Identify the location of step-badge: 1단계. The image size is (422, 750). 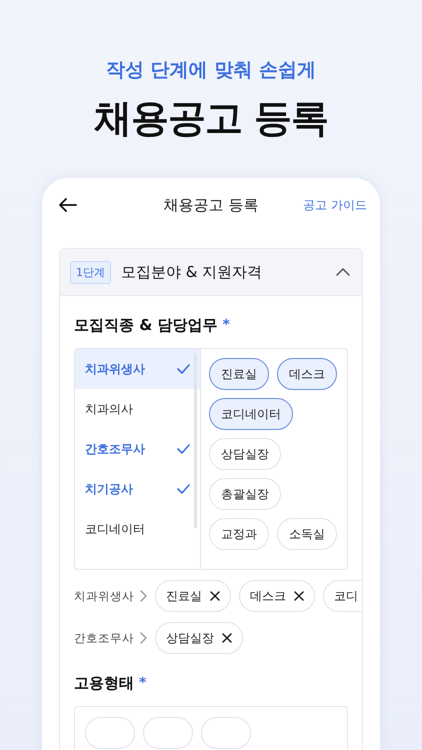
(90, 272).